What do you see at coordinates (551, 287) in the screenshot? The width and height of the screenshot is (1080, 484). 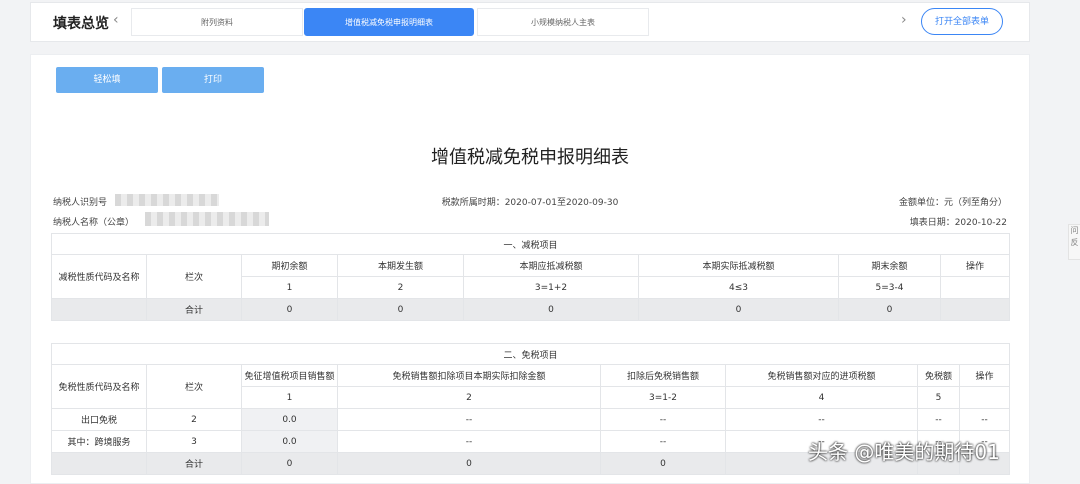 I see `column-number: 3=1+2` at bounding box center [551, 287].